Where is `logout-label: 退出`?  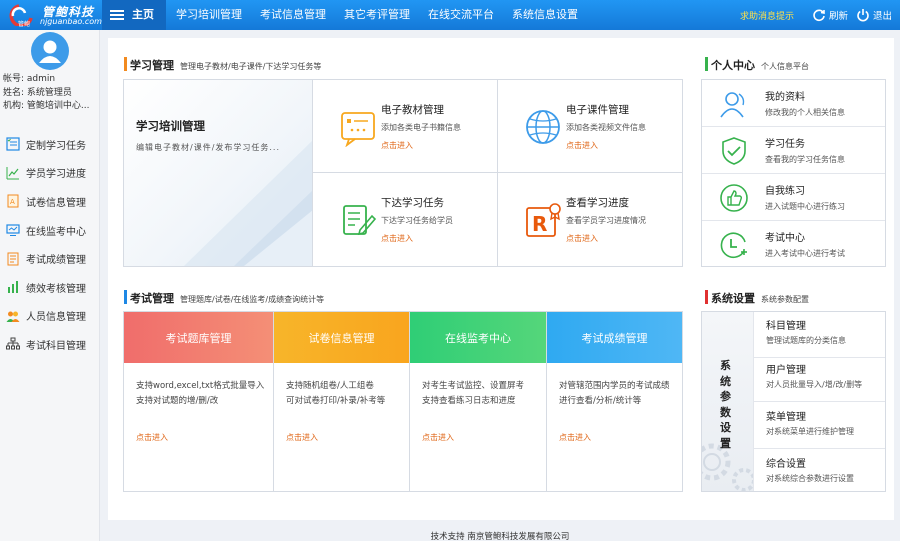
logout-label: 退出 is located at coordinates (882, 16).